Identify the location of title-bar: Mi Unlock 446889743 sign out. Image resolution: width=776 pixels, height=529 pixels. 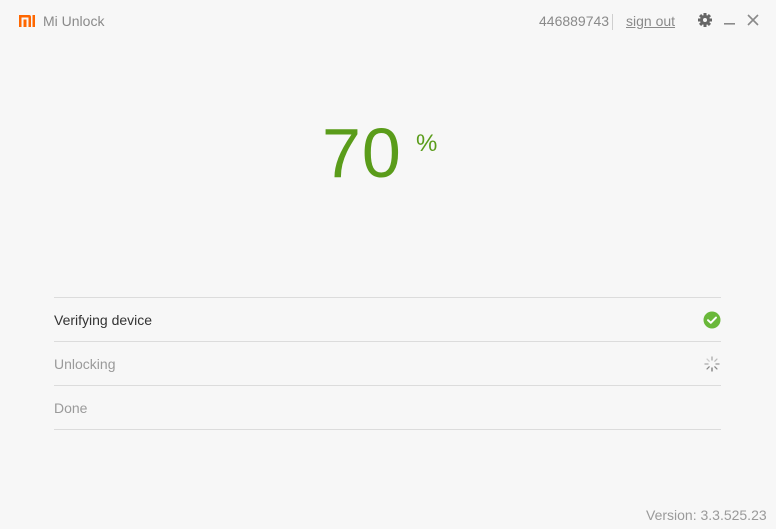
(388, 21).